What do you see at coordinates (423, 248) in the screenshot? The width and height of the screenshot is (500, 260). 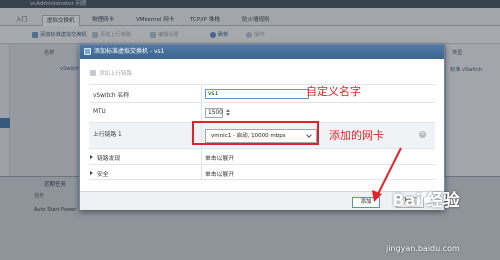 I see `site-url-watermark: jingyan.baidu.com` at bounding box center [423, 248].